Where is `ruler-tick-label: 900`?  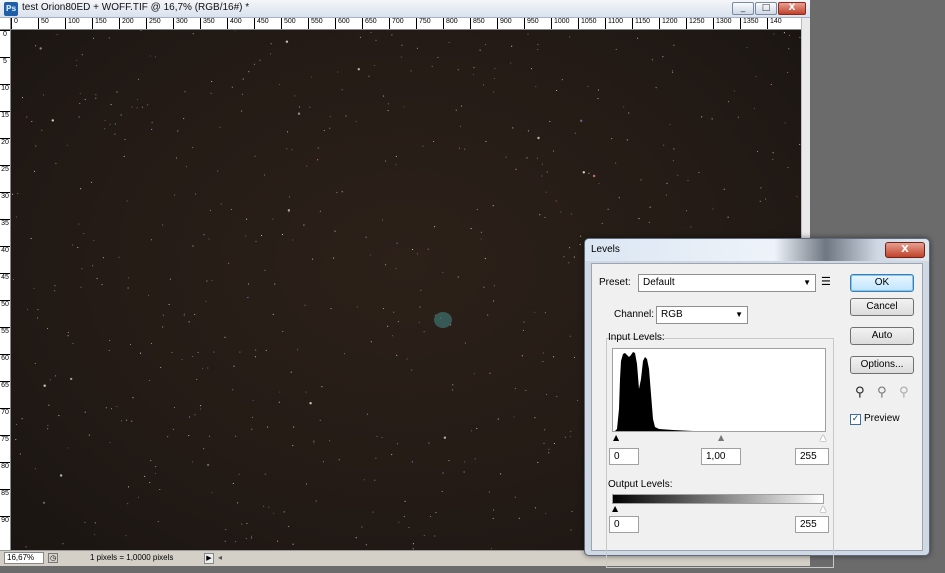
ruler-tick-label: 900 is located at coordinates (504, 23).